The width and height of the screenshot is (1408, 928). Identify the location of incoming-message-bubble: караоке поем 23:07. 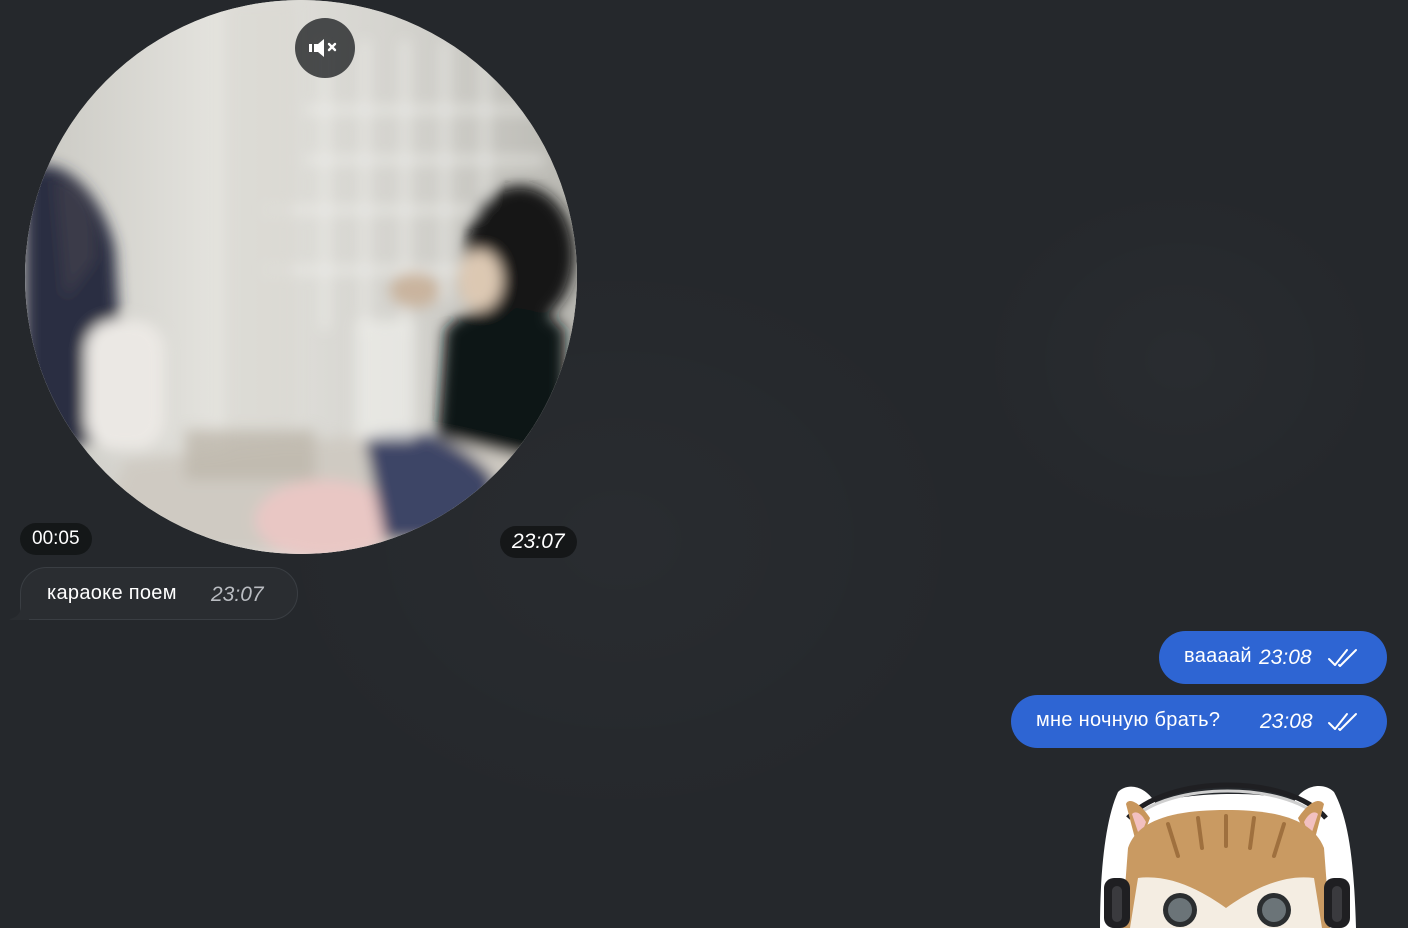
(153, 593).